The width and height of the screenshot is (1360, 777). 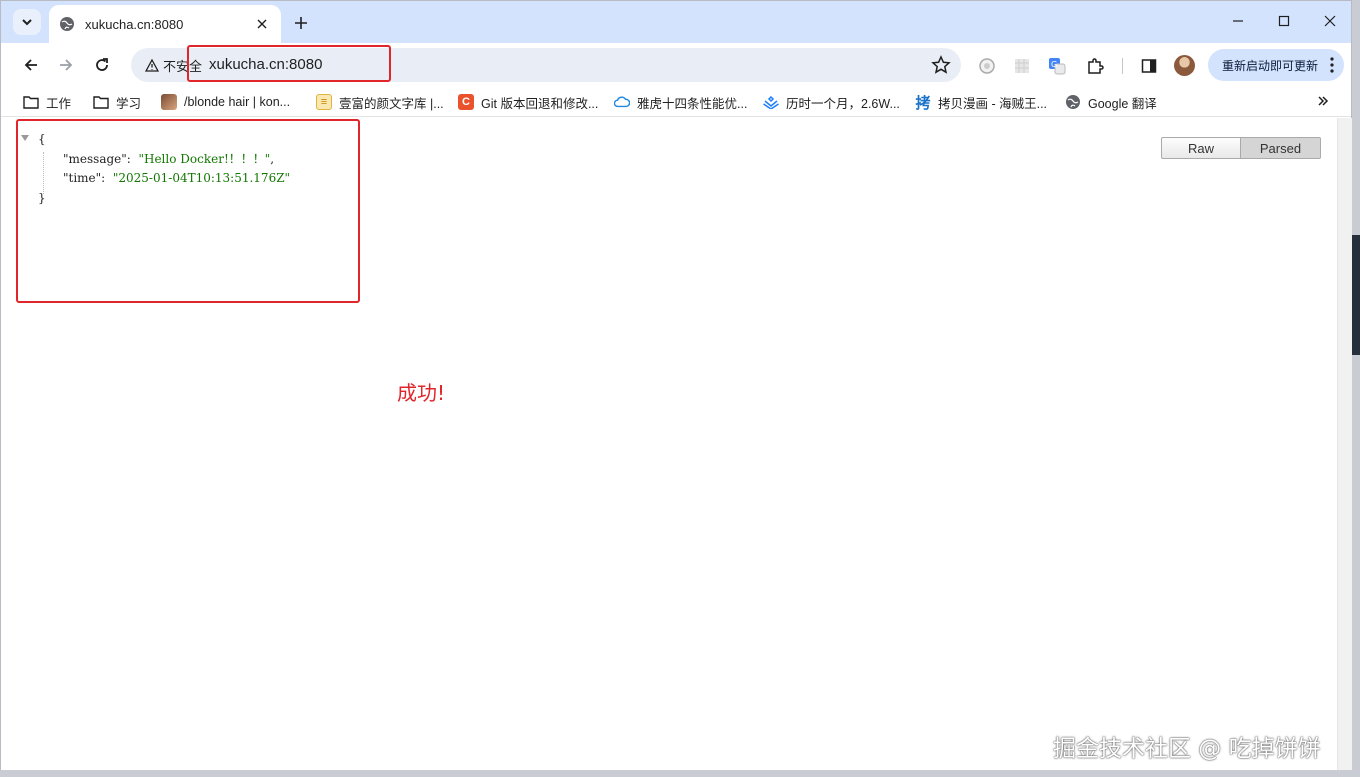 I want to click on tab-close-button, so click(x=262, y=24).